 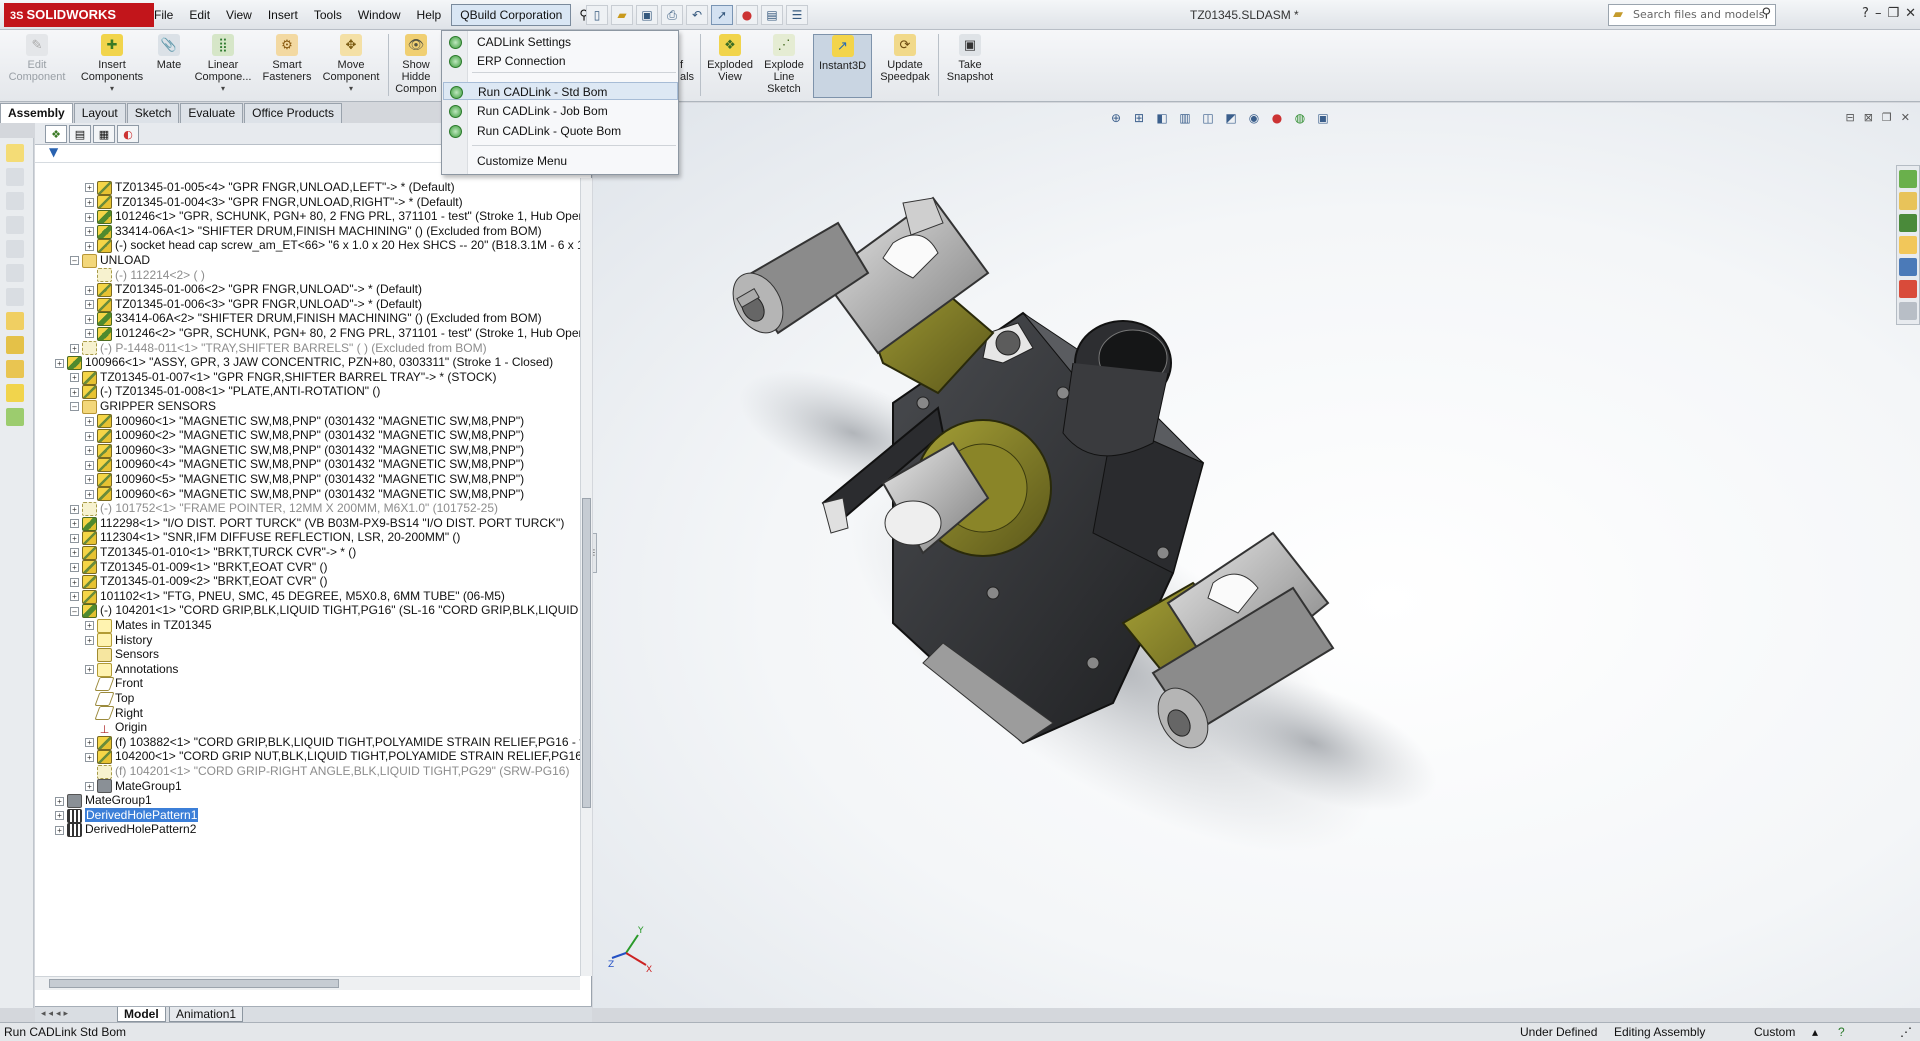 What do you see at coordinates (206, 1014) in the screenshot?
I see `tab-animation1: Animation1` at bounding box center [206, 1014].